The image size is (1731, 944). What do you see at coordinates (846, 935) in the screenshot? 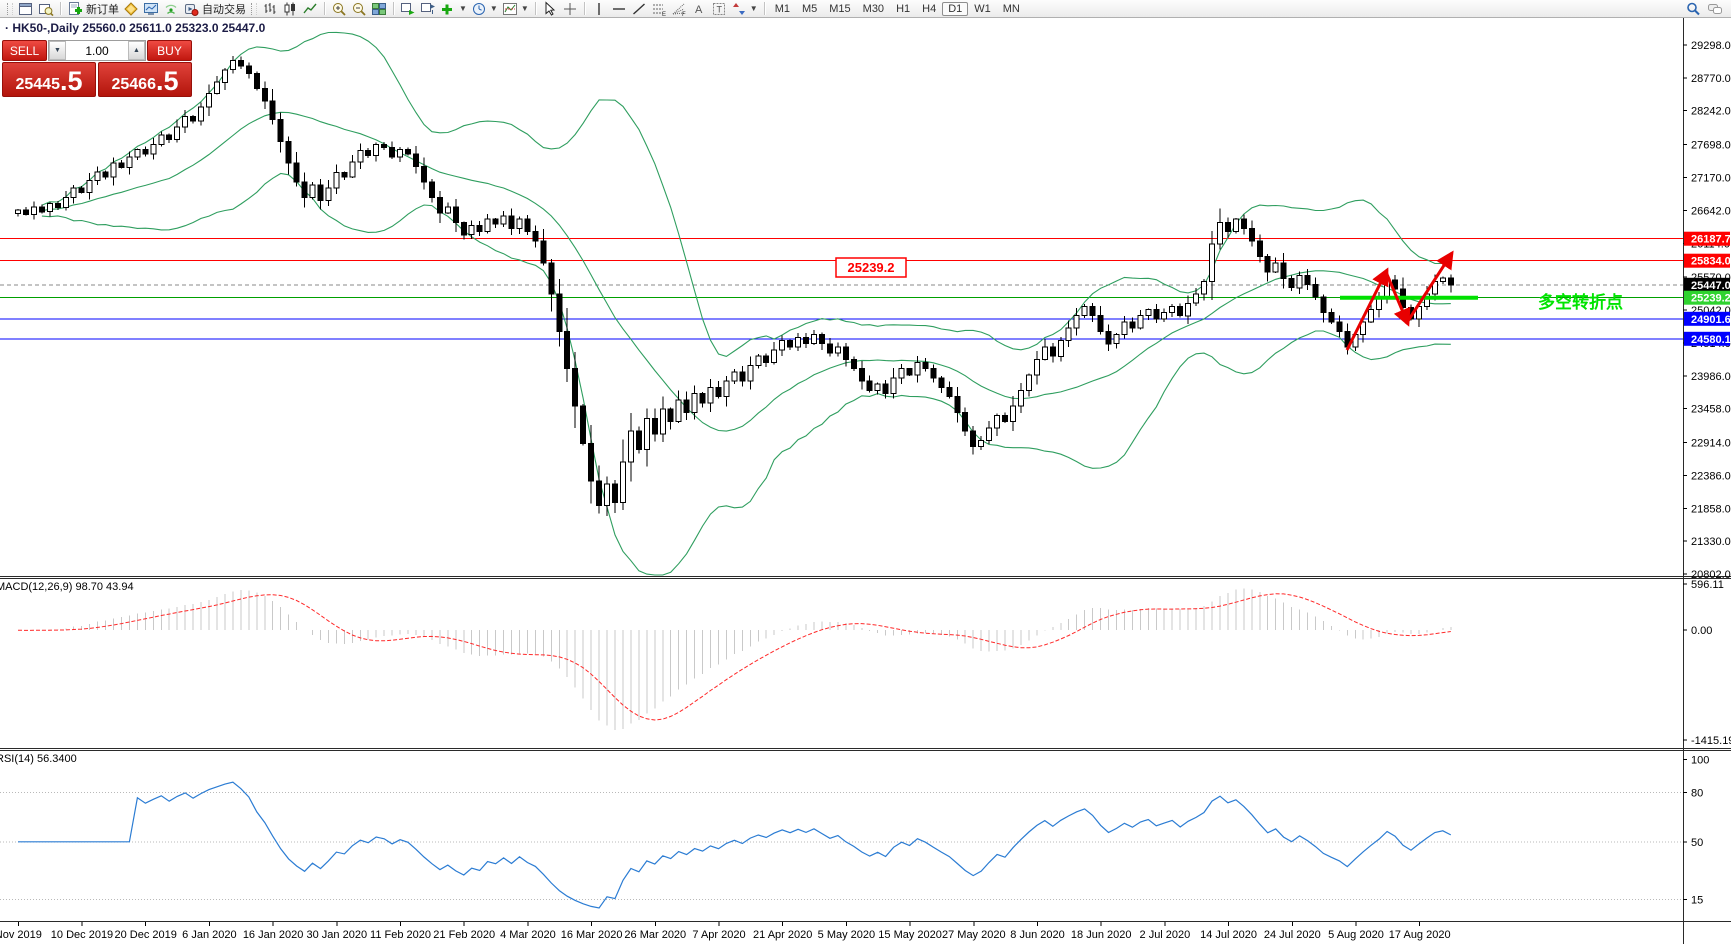
I see `svg-text: 5 May 2020` at bounding box center [846, 935].